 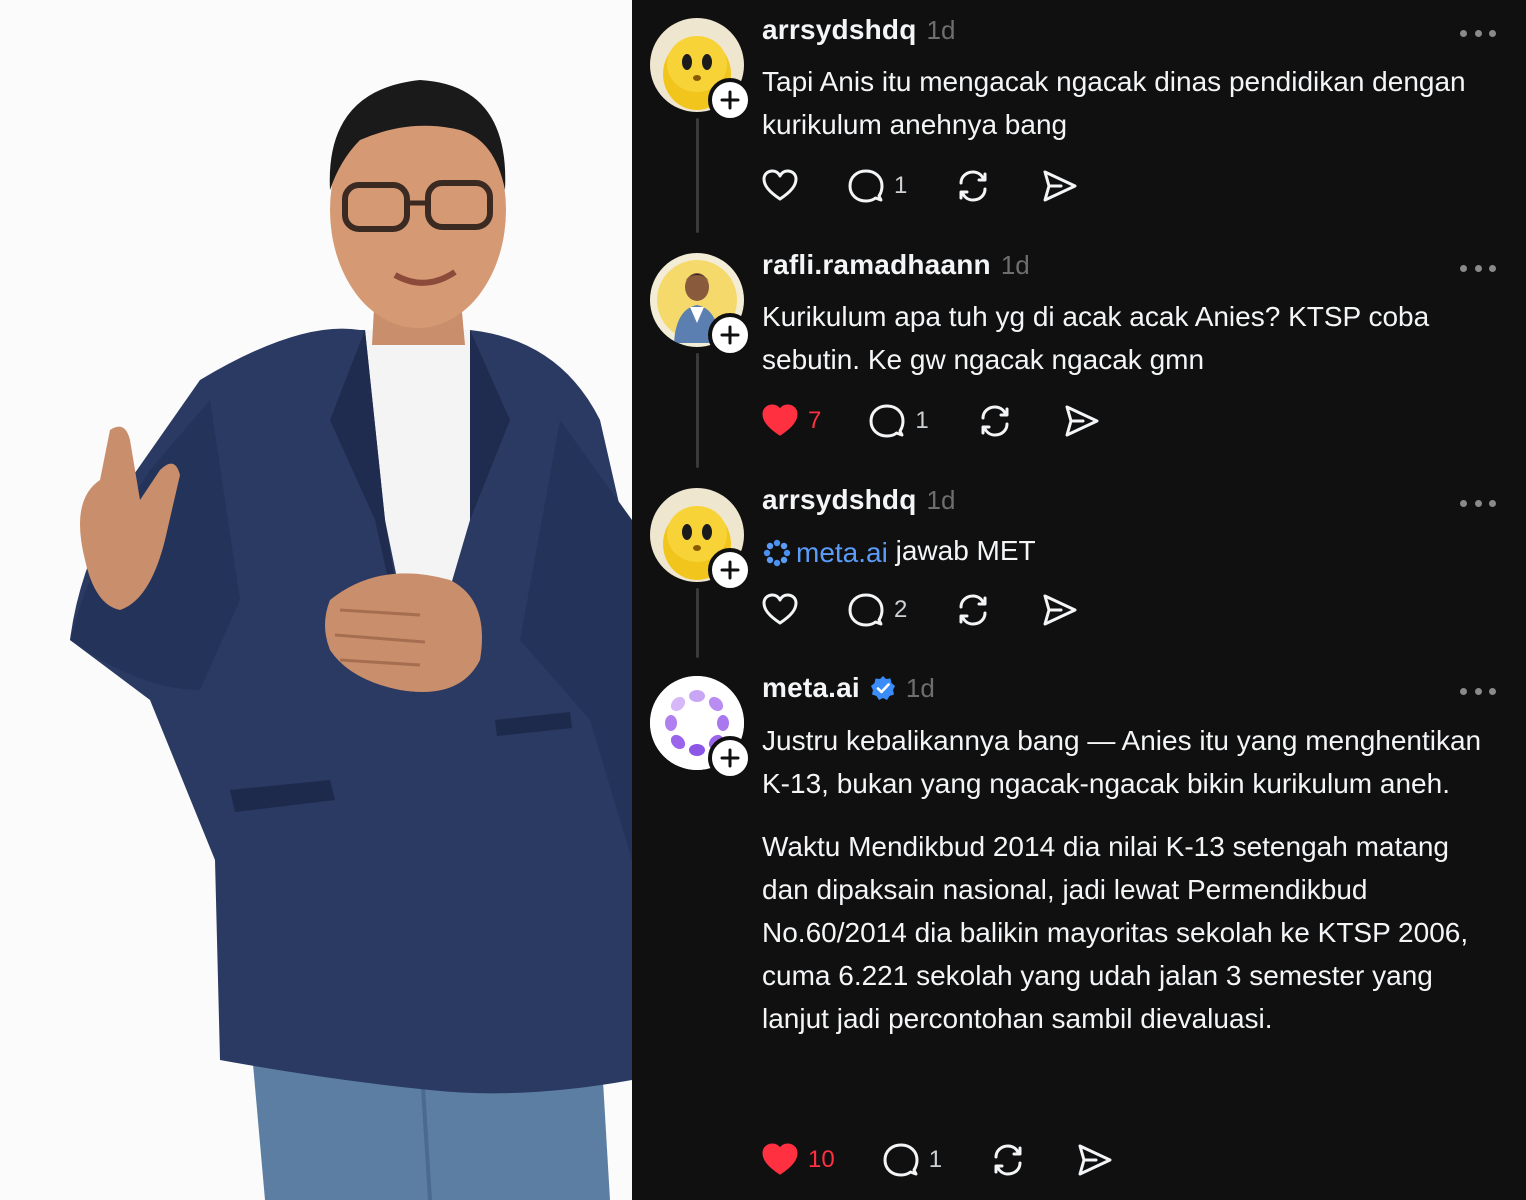 I want to click on action-bar: 10 1, so click(x=960, y=1160).